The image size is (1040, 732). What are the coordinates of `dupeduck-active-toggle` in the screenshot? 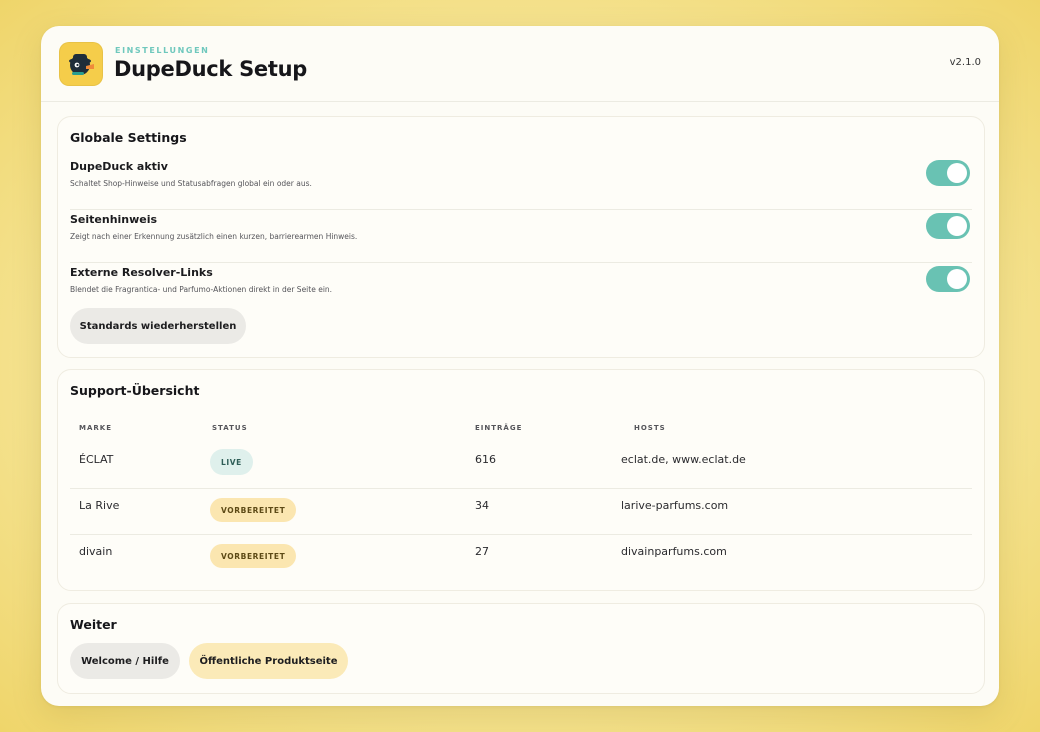 It's located at (948, 173).